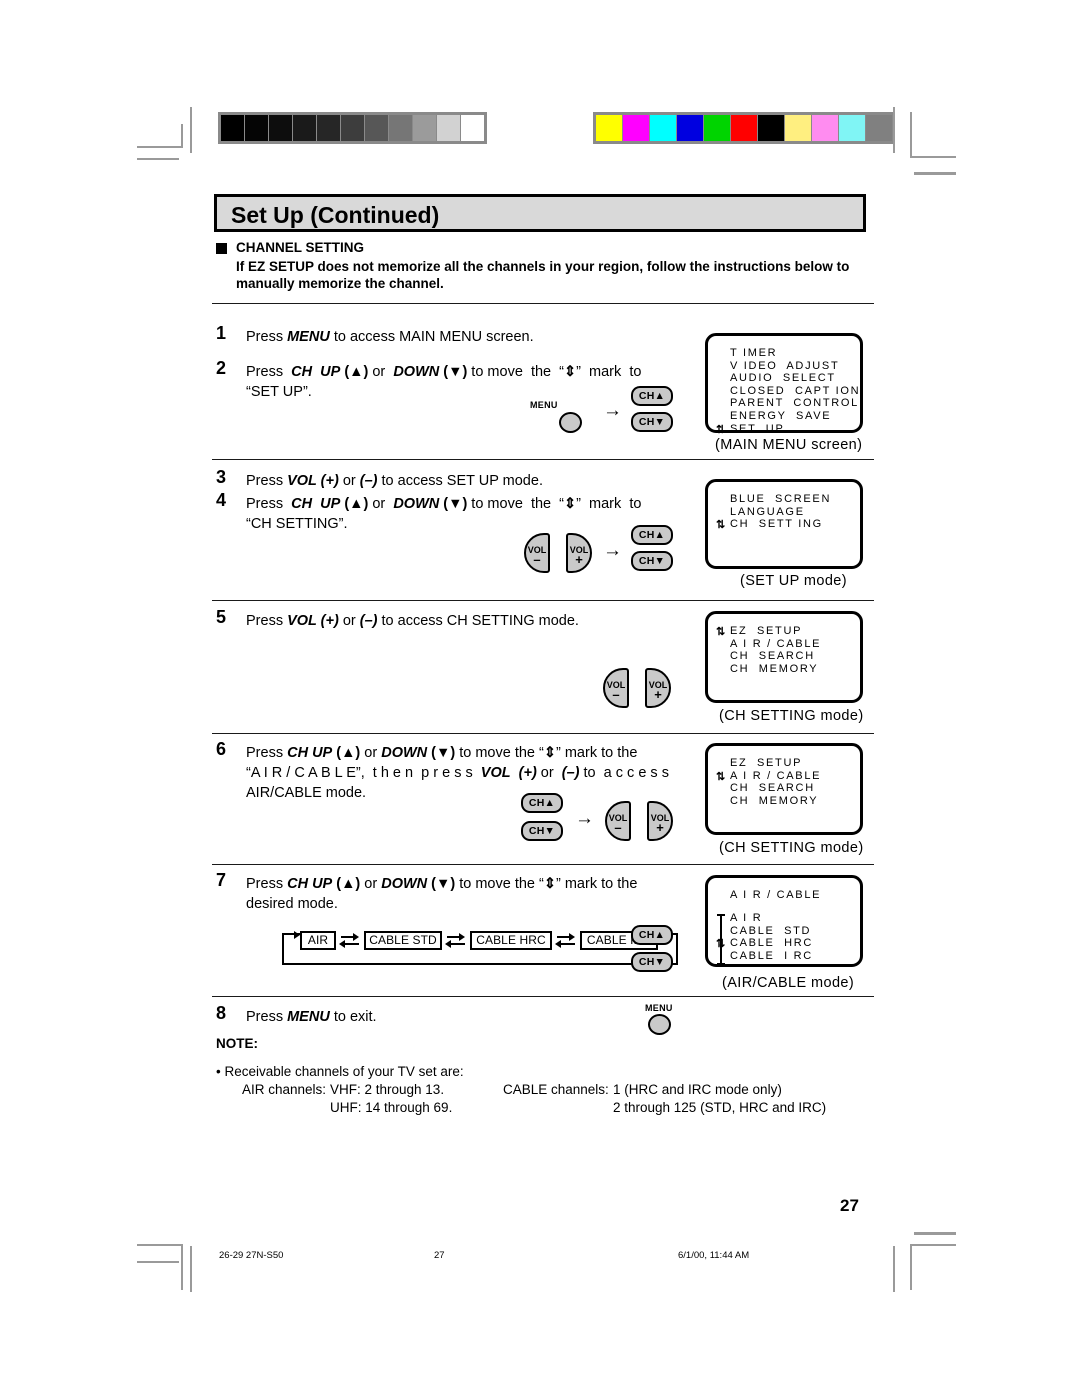  What do you see at coordinates (541, 1262) in the screenshot?
I see `registration-mark-bottom-center` at bounding box center [541, 1262].